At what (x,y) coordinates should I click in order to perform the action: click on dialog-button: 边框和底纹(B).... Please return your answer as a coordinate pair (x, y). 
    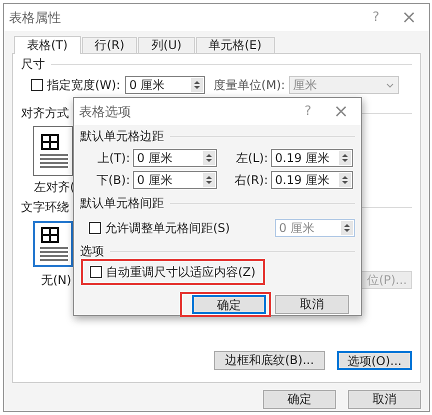
    Looking at the image, I should click on (269, 360).